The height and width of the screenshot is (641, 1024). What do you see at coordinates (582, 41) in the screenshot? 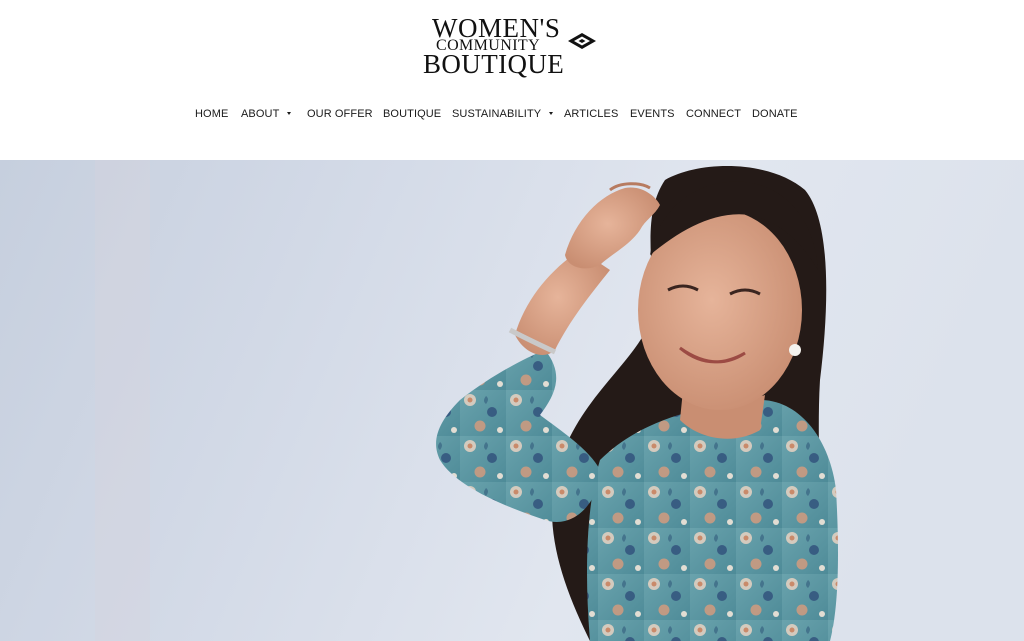
I see `diamond-logo-icon` at bounding box center [582, 41].